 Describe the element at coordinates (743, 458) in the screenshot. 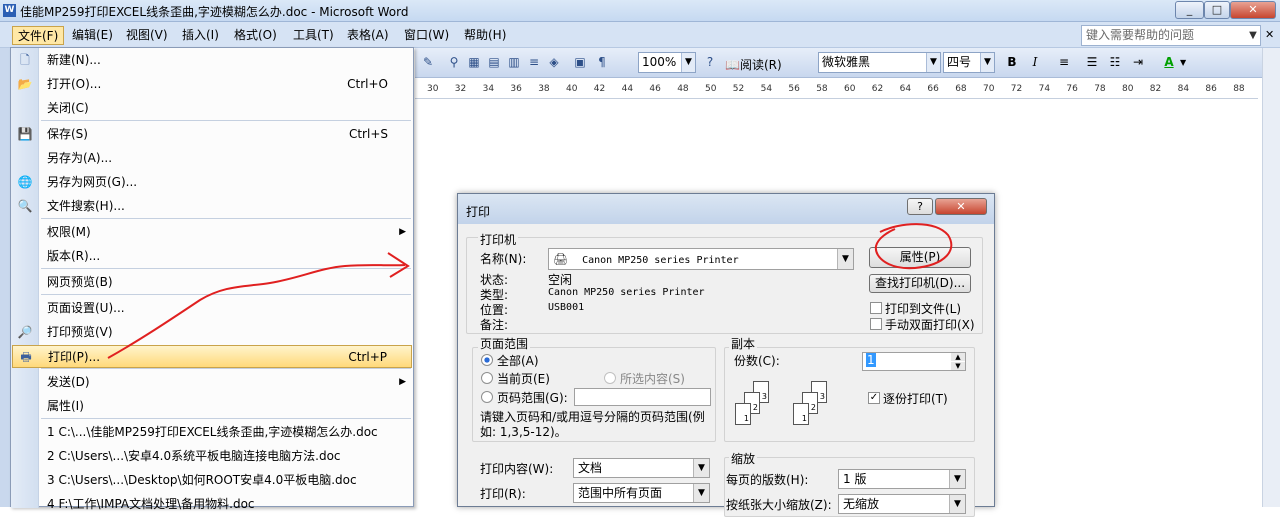

I see `zoom-title: 缩放` at that location.